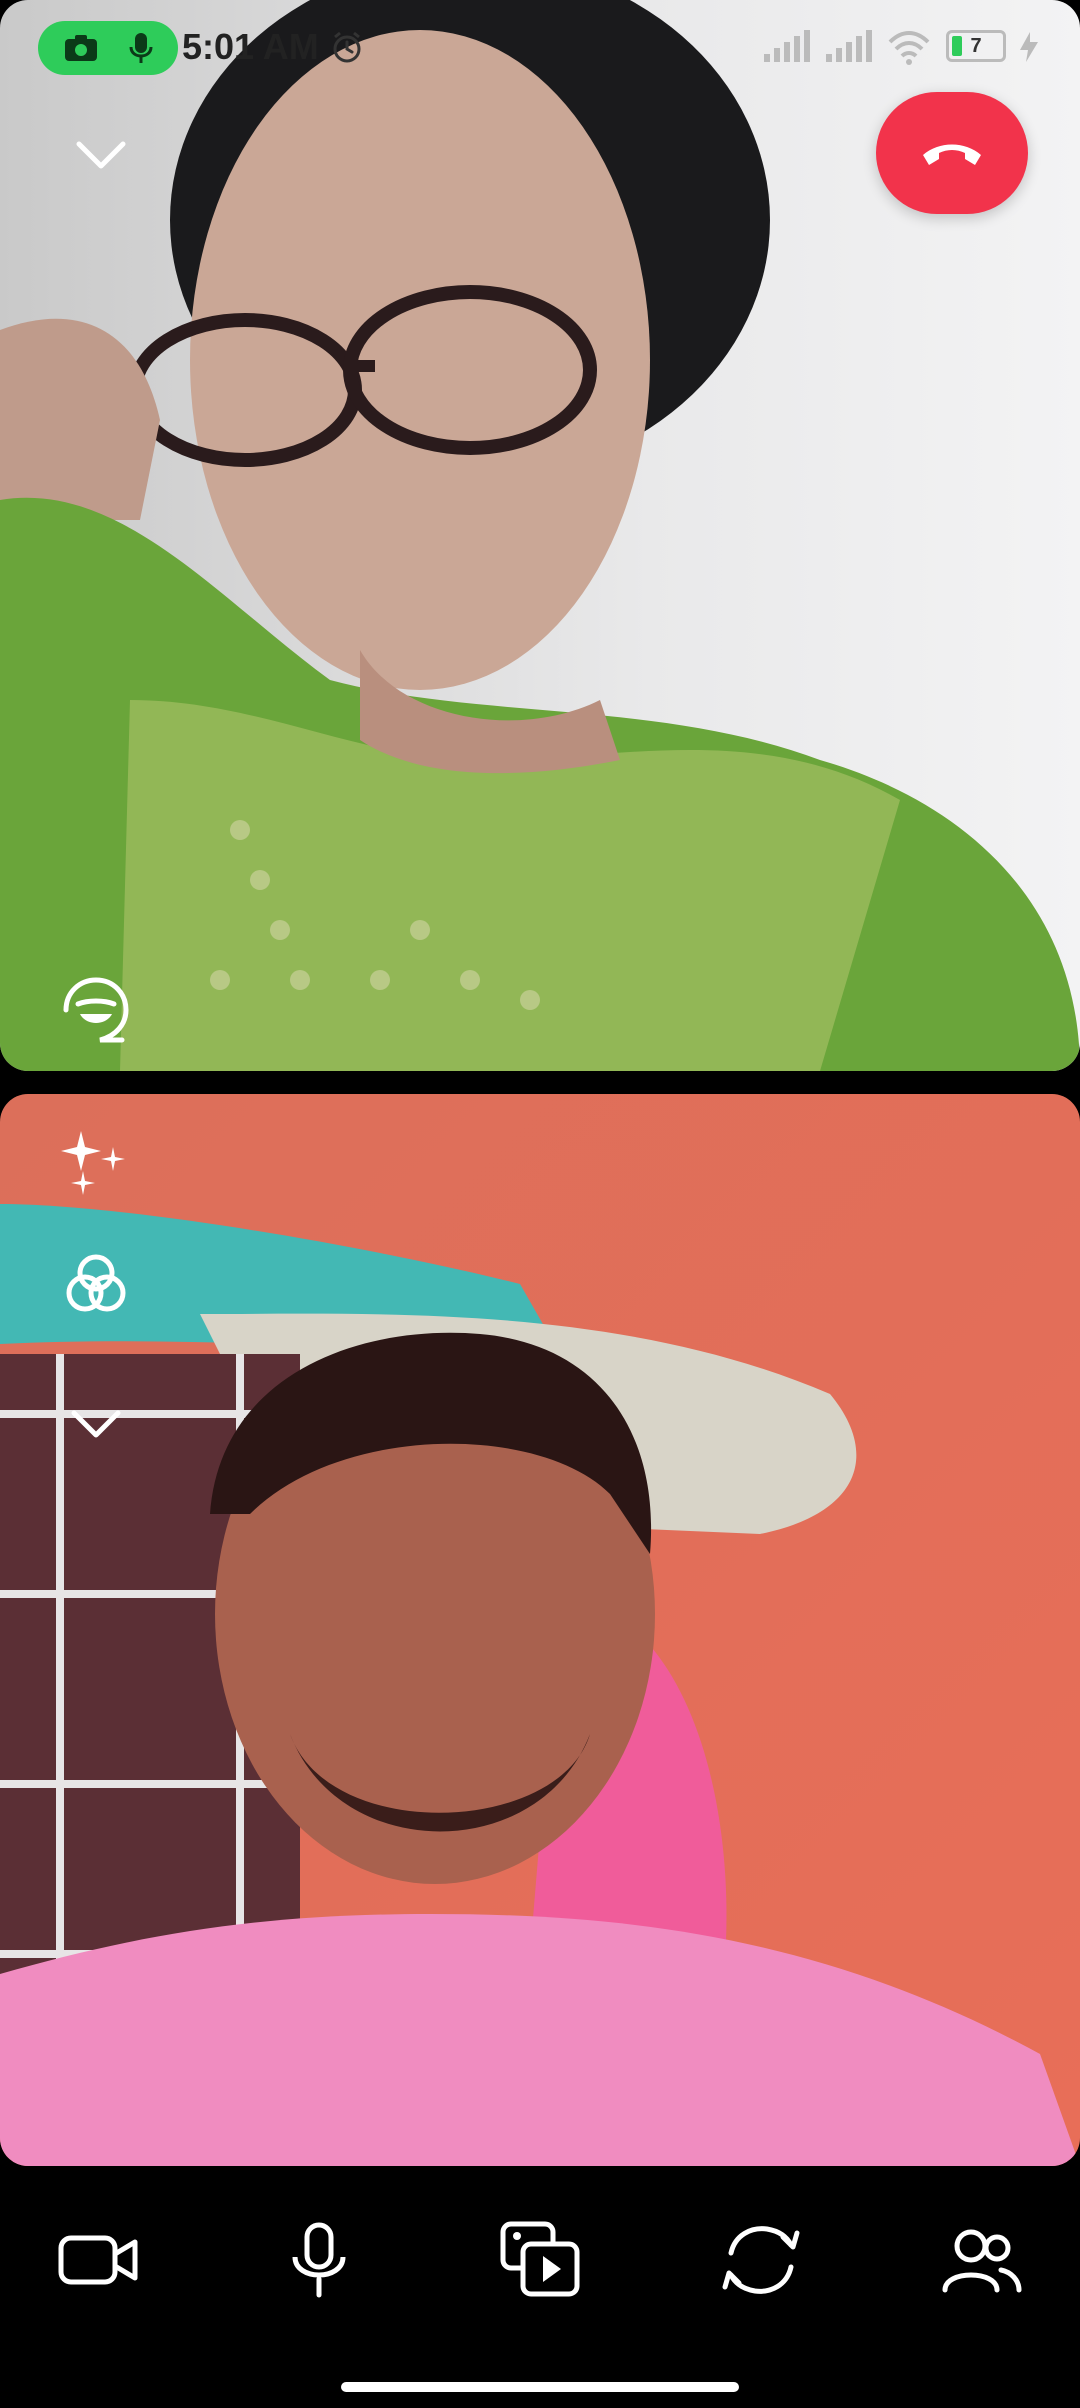 The width and height of the screenshot is (1080, 2408). I want to click on cell-signal-2-icon, so click(849, 46).